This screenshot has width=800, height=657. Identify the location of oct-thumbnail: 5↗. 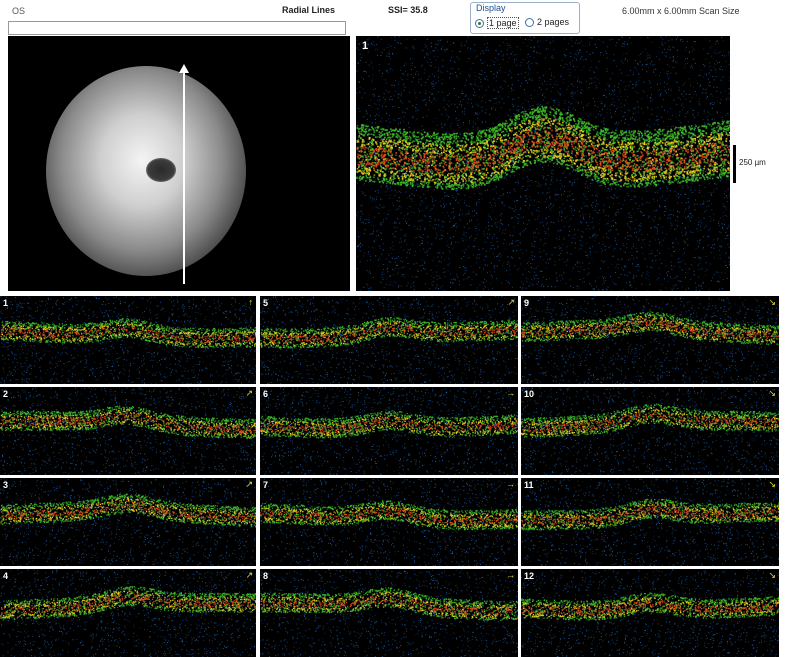
(389, 340).